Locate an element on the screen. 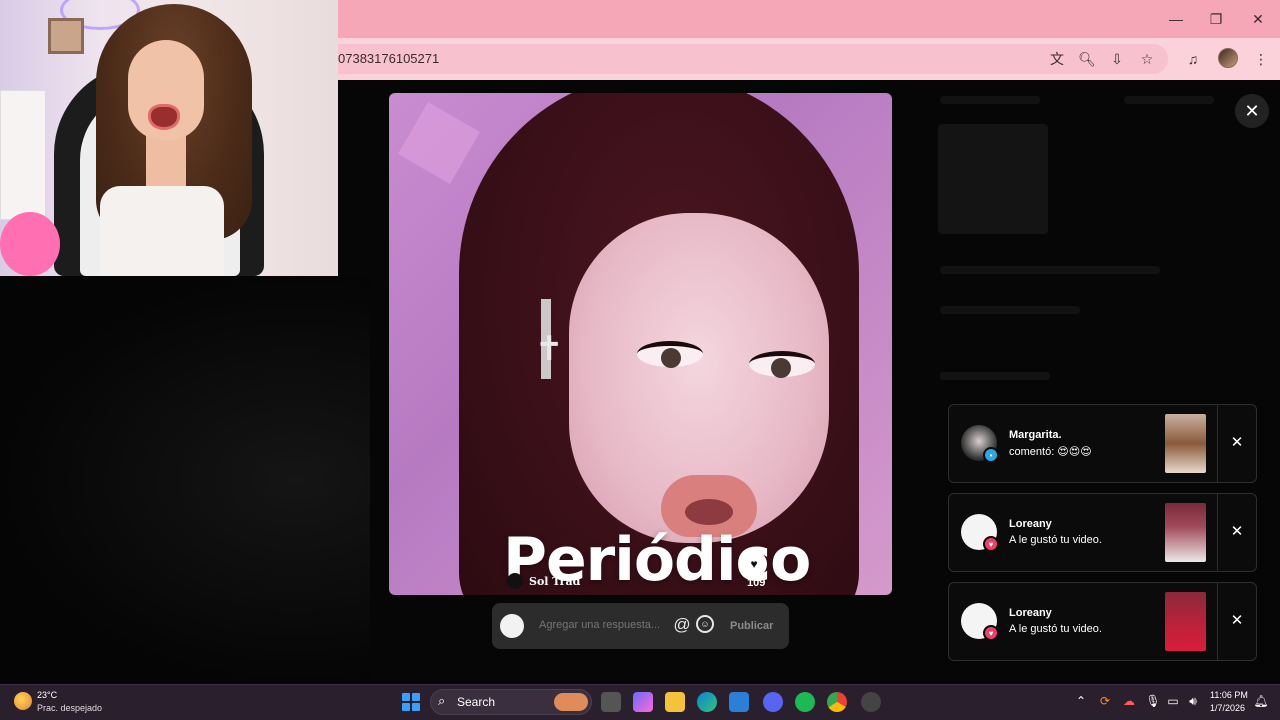 The height and width of the screenshot is (720, 1280). zoom-icon: 🔍︎ is located at coordinates (1087, 59).